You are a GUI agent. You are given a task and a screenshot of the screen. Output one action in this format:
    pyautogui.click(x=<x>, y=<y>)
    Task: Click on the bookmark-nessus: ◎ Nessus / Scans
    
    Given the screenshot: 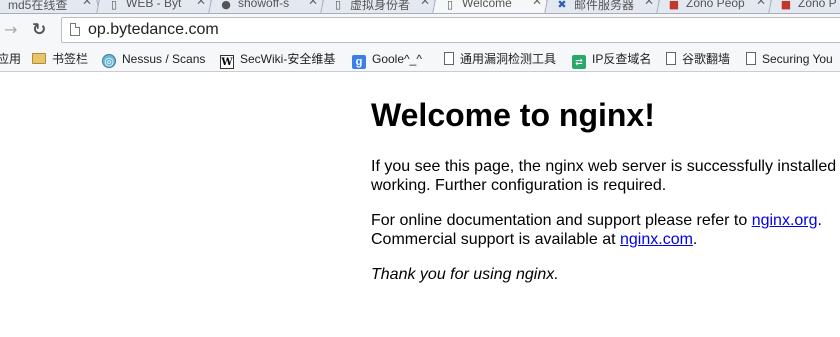 What is the action you would take?
    pyautogui.click(x=153, y=59)
    